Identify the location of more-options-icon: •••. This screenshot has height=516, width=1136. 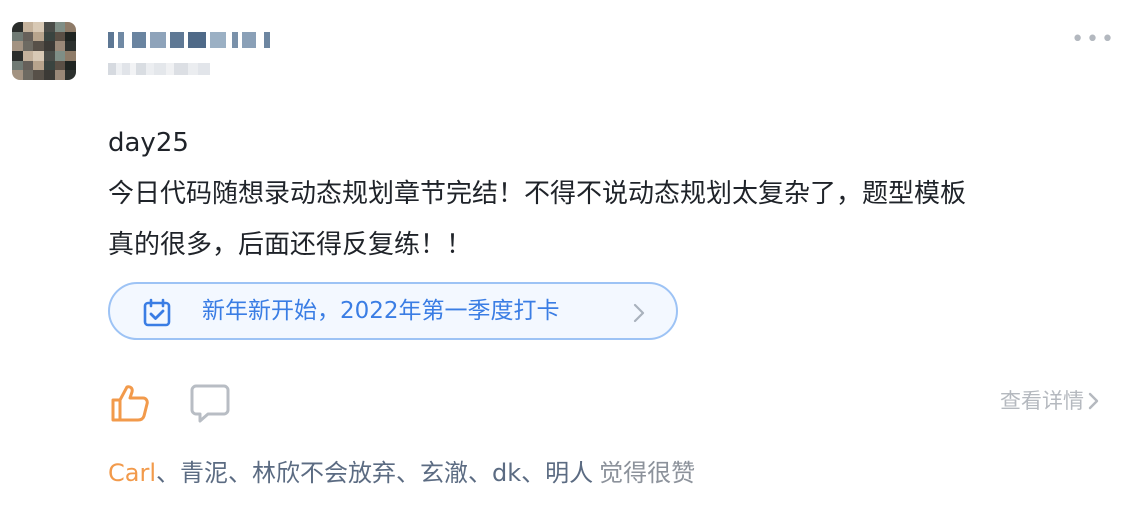
(1093, 40).